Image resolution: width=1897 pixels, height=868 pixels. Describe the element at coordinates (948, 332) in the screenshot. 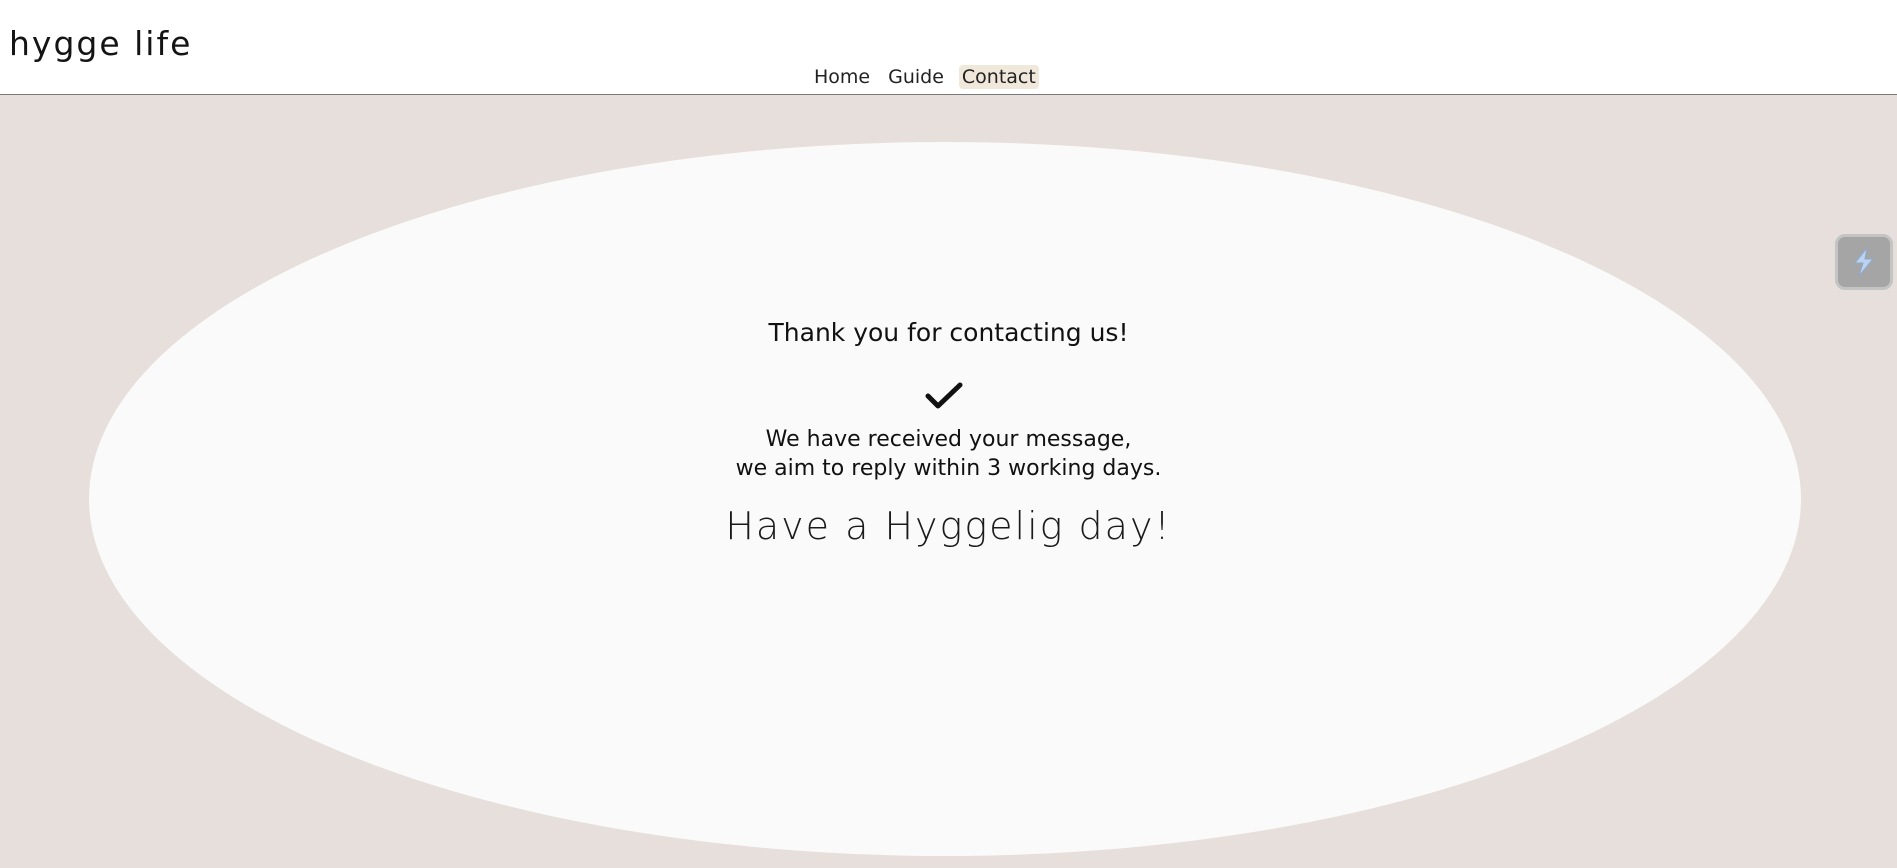

I see `confirmation-title: Thank you for contacting us!` at that location.